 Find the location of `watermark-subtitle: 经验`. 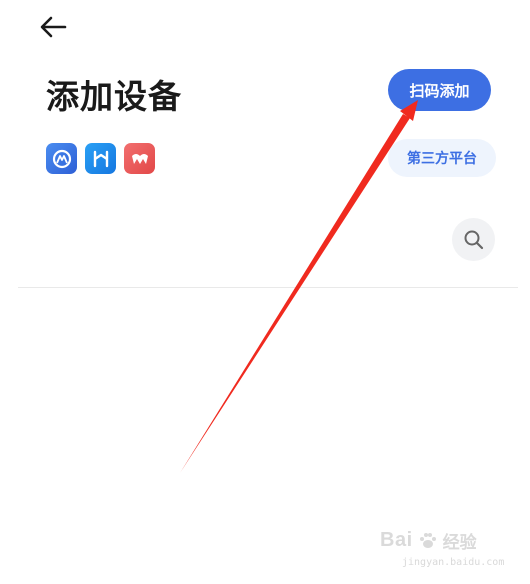

watermark-subtitle: 经验 is located at coordinates (459, 543).